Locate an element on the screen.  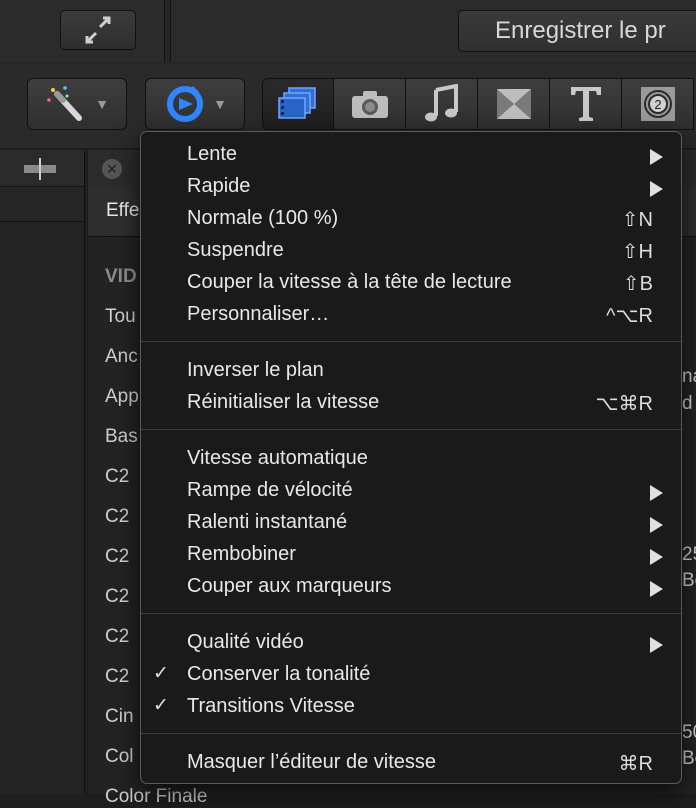
retime-icon is located at coordinates (185, 104).